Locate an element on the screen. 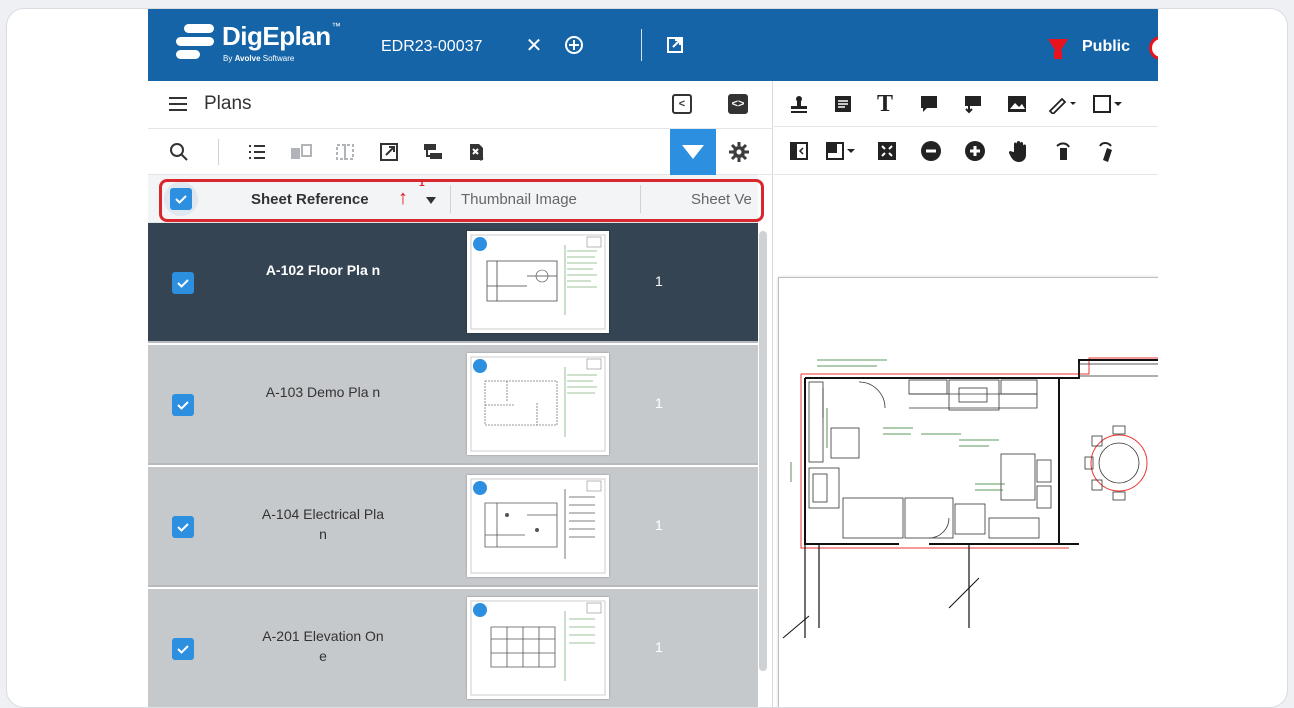  logo-mark-icon is located at coordinates (195, 44).